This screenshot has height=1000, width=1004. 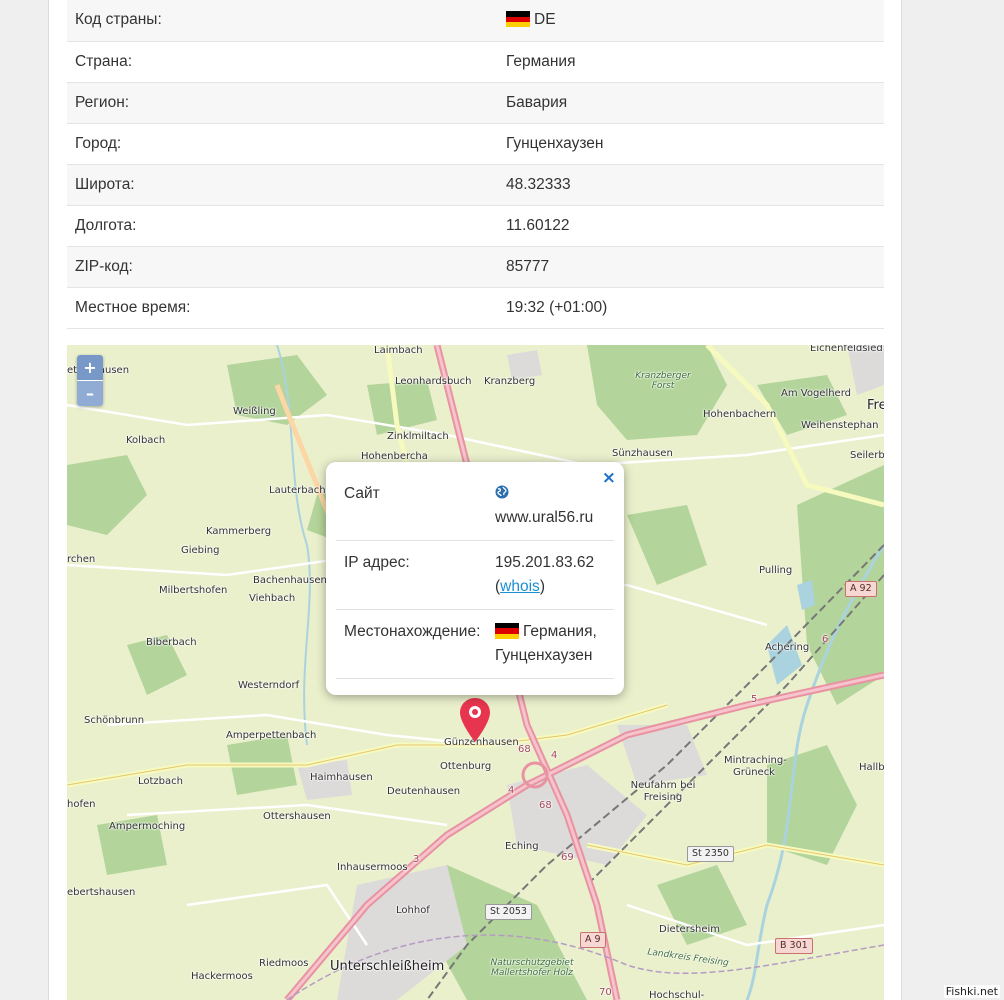 What do you see at coordinates (690, 929) in the screenshot?
I see `map-label: Dietersheim` at bounding box center [690, 929].